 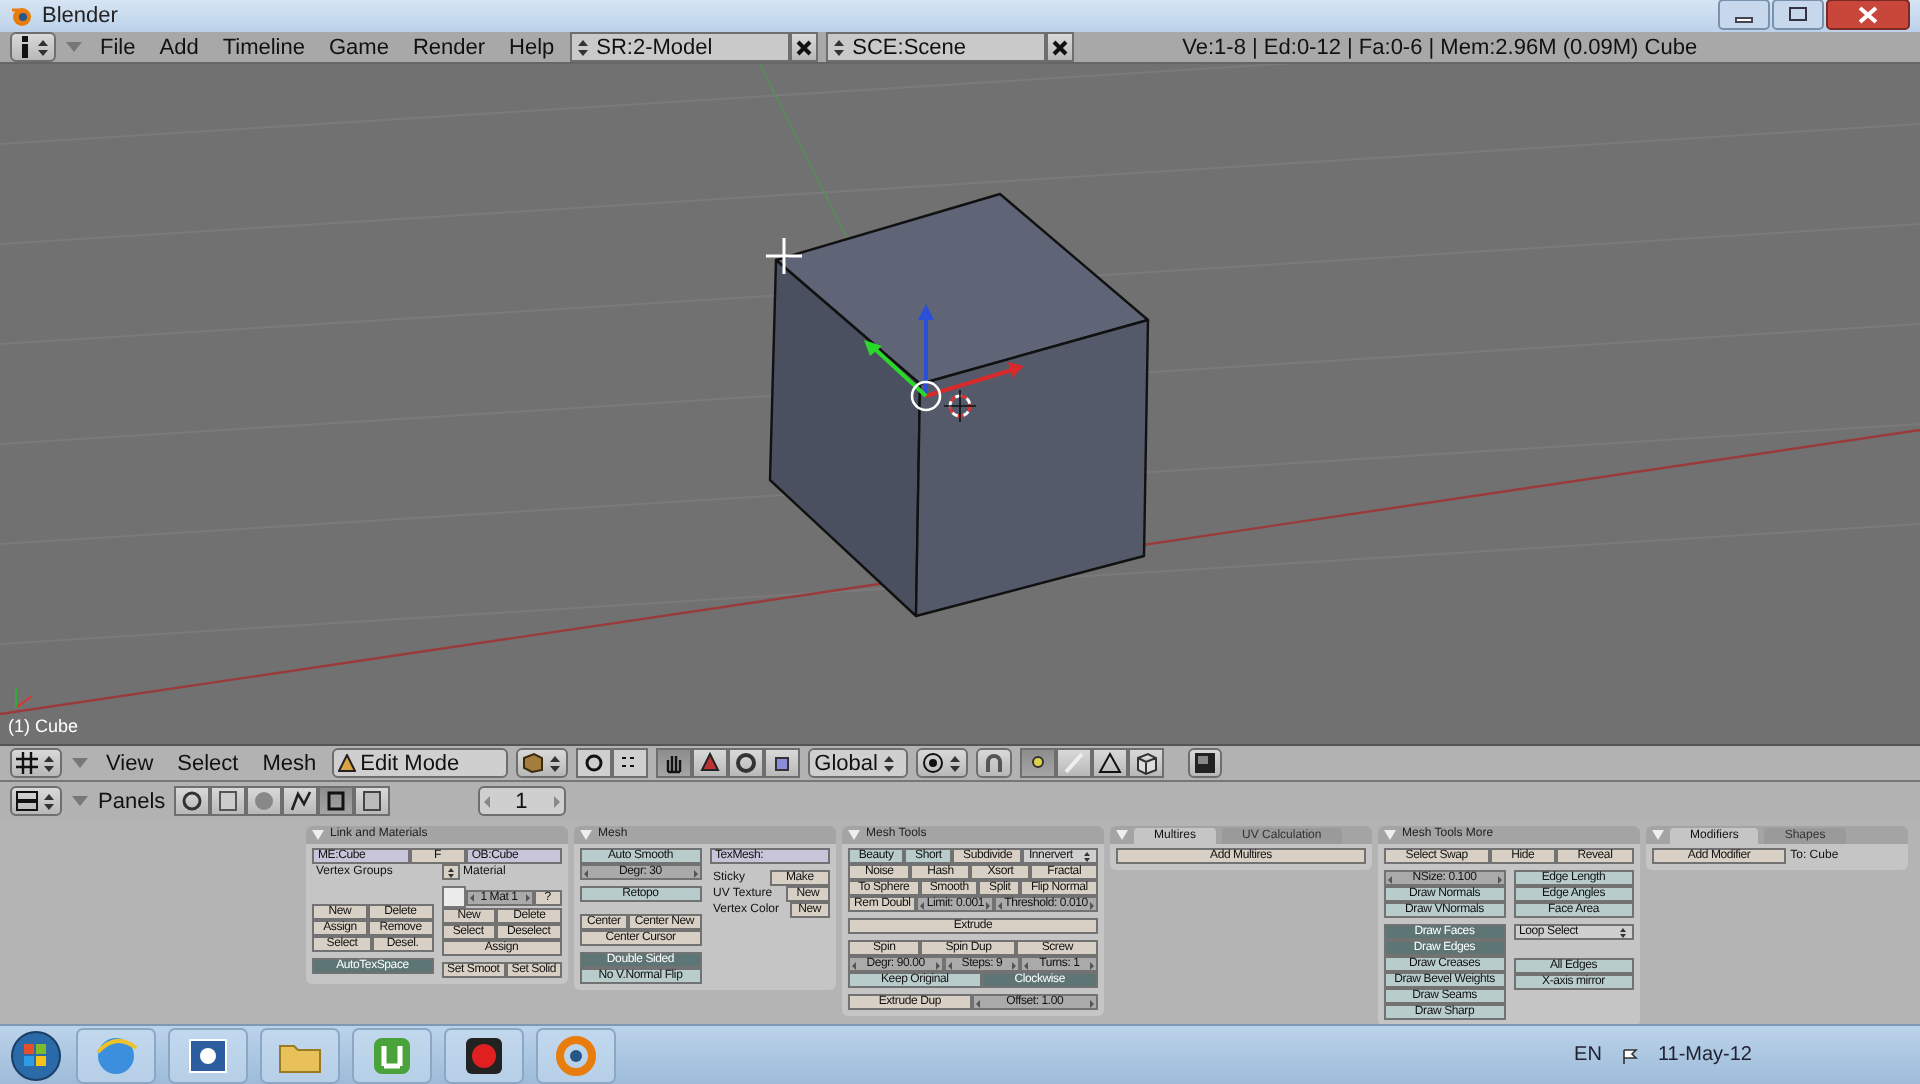 I want to click on menu-item: File, so click(x=118, y=47).